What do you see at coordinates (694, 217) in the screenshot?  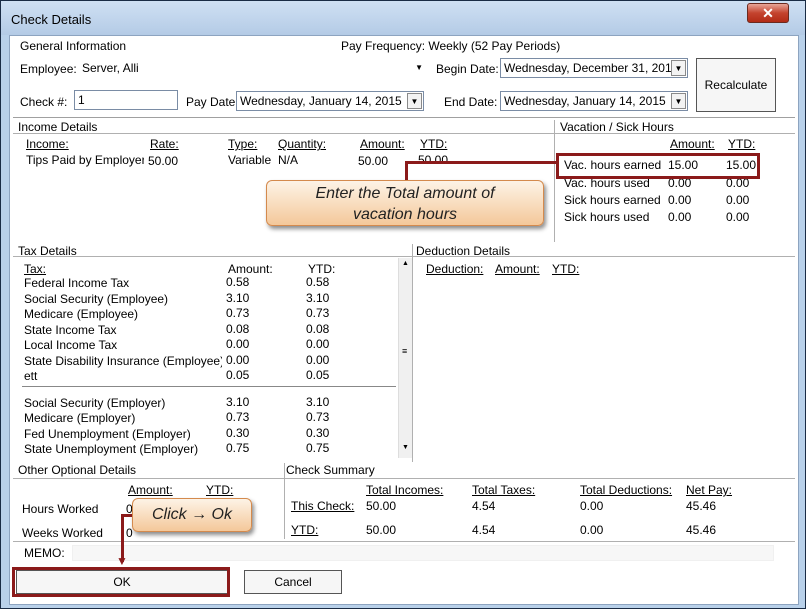 I see `sick-hours-used-input: 0.00` at bounding box center [694, 217].